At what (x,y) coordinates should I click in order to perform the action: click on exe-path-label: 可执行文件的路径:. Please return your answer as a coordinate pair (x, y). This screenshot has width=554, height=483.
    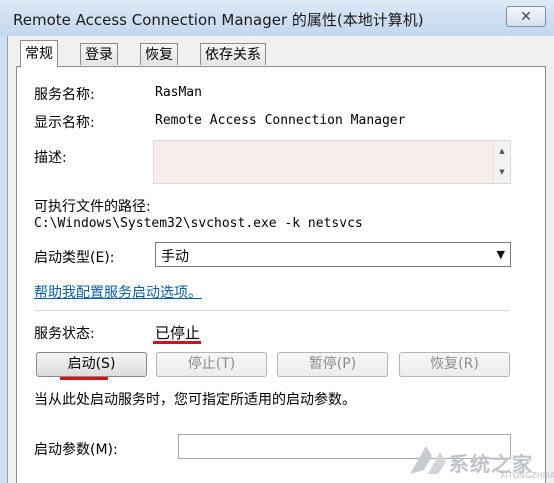
    Looking at the image, I should click on (92, 207).